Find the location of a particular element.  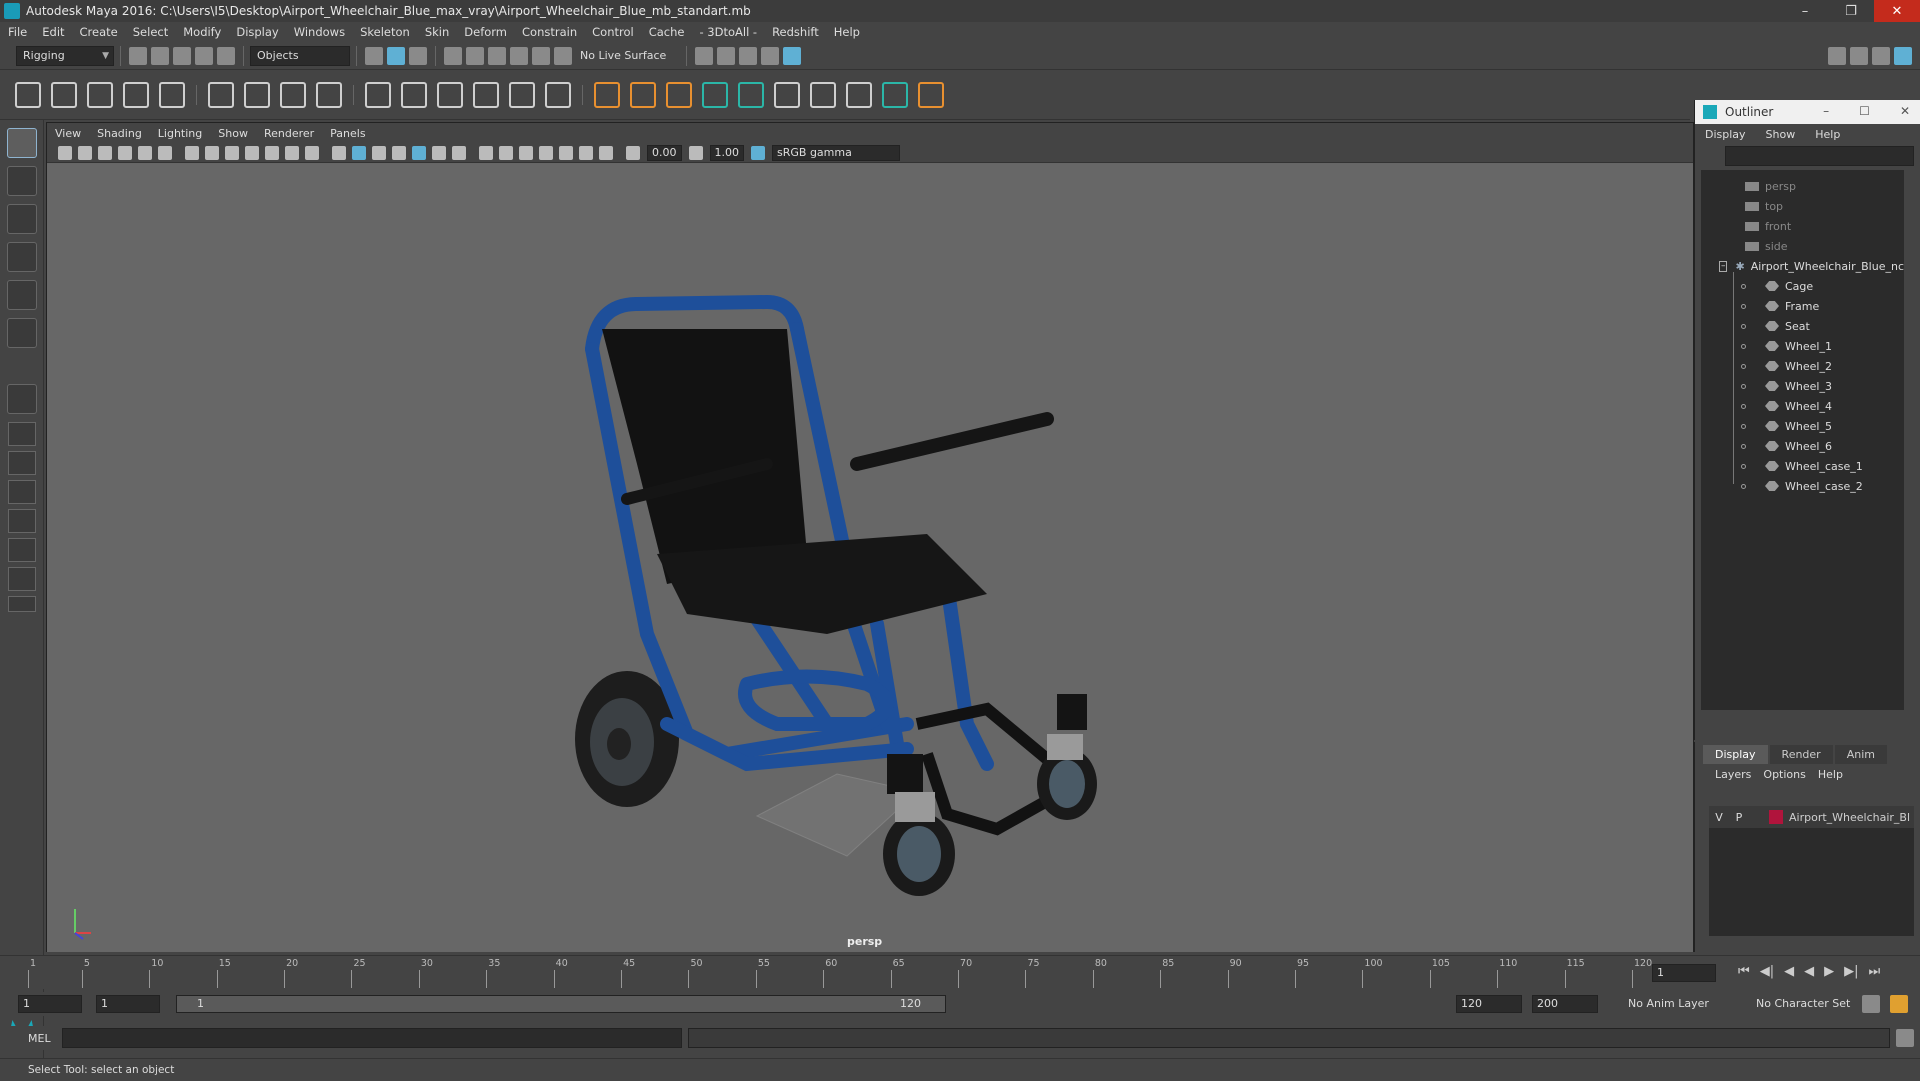

insert-joint-icon is located at coordinates (64, 94).